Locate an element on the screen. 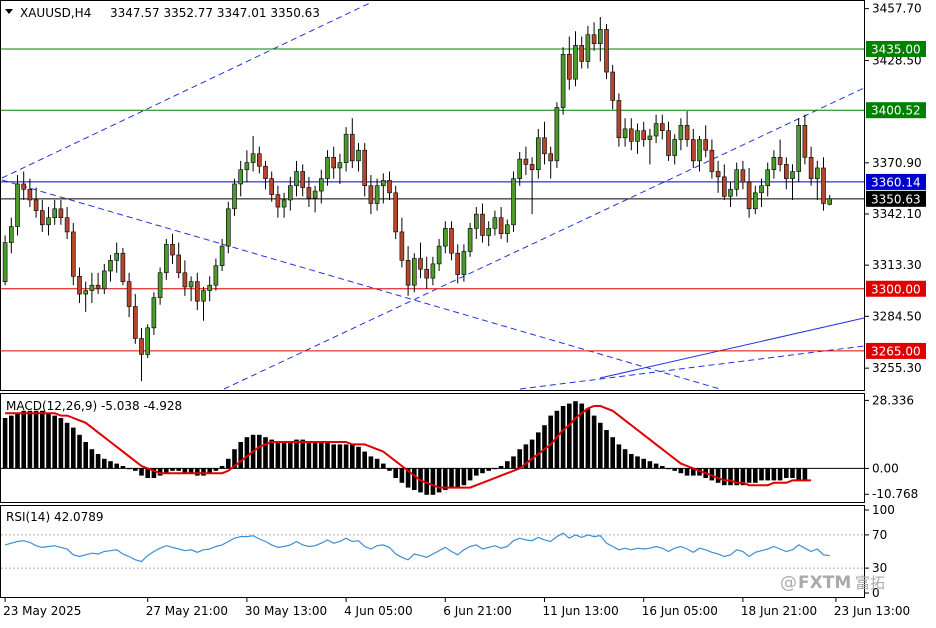  level-tag-2: 3360.14 is located at coordinates (896, 181).